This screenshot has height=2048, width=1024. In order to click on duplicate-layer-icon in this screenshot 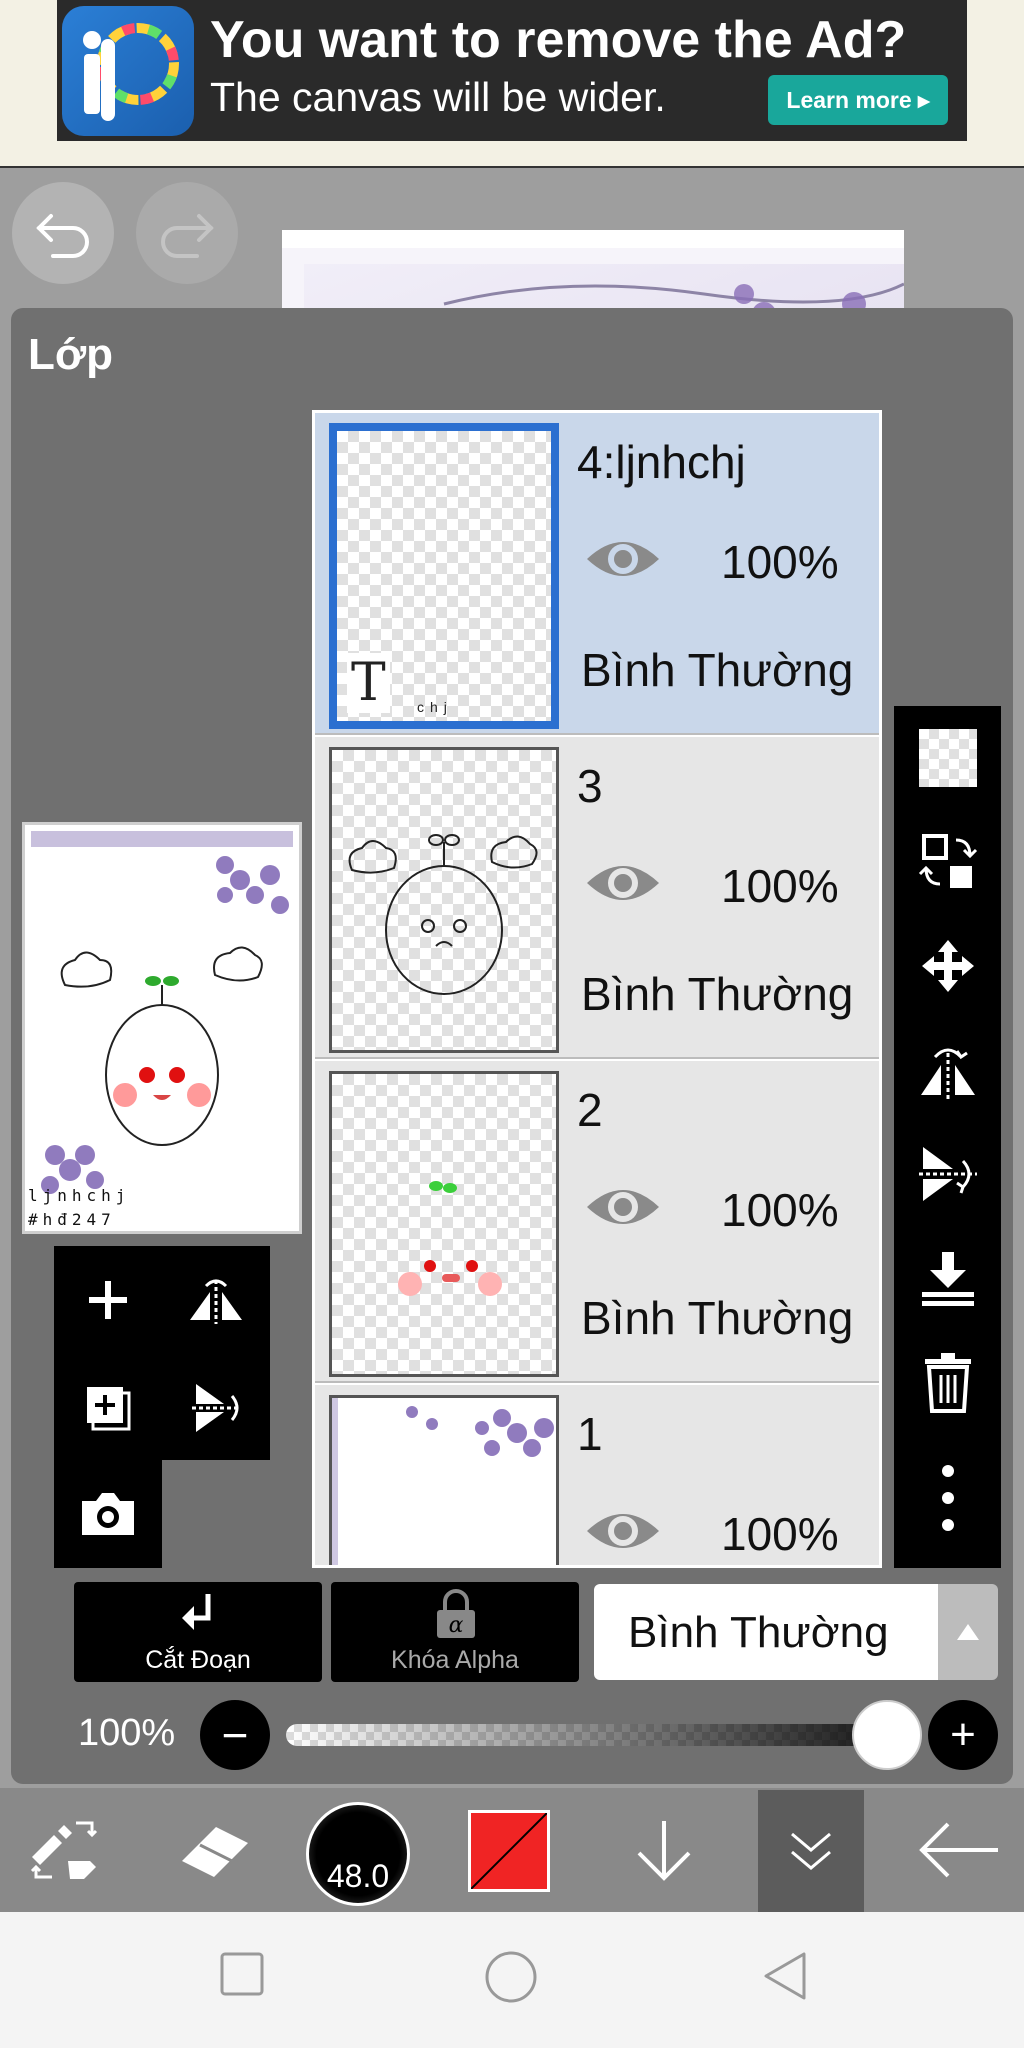, I will do `click(109, 1409)`.